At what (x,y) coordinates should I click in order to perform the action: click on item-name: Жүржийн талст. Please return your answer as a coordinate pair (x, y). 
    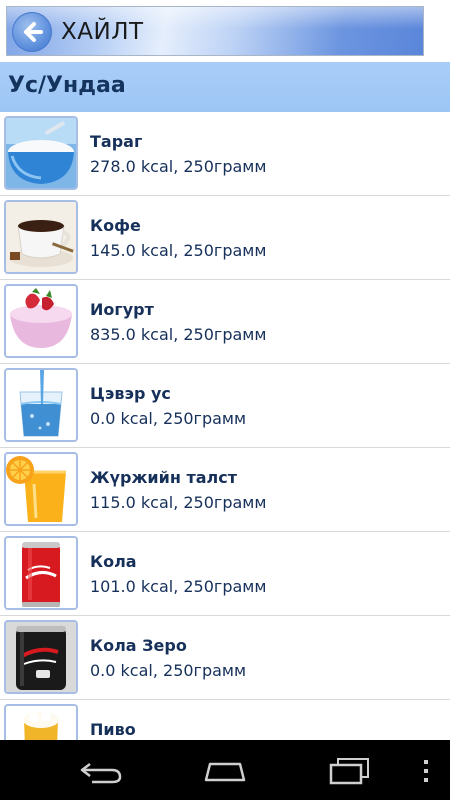
    Looking at the image, I should click on (163, 477).